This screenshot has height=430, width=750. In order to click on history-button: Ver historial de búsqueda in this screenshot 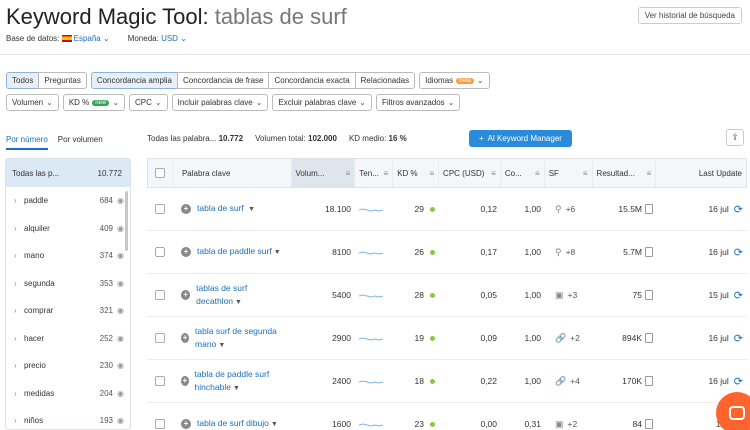, I will do `click(689, 15)`.